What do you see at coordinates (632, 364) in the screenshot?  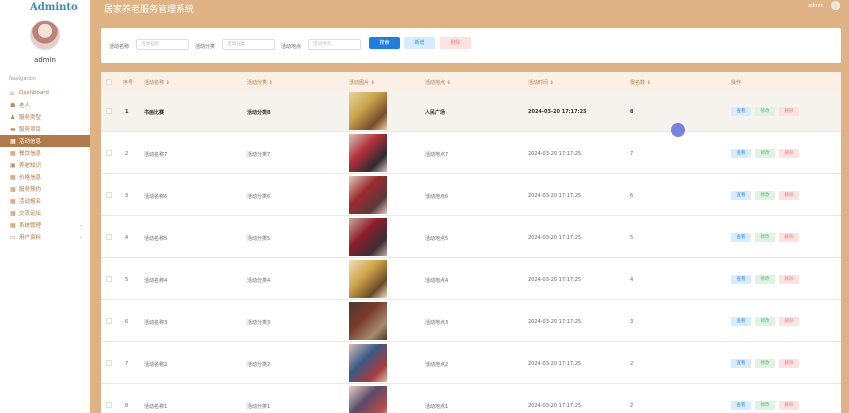 I see `cell-signups: 2` at bounding box center [632, 364].